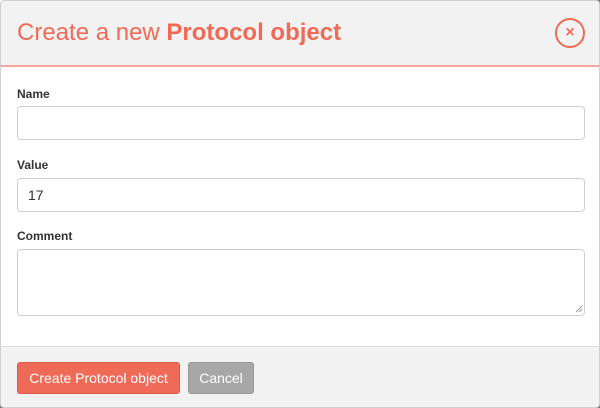 This screenshot has height=408, width=600. Describe the element at coordinates (301, 195) in the screenshot. I see `value-field` at that location.